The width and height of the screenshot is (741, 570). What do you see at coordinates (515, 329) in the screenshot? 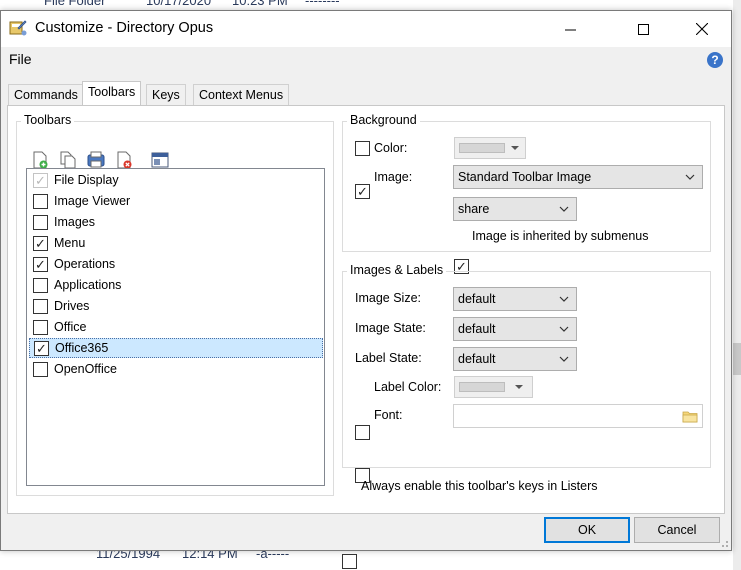
I see `image-state-select: default` at bounding box center [515, 329].